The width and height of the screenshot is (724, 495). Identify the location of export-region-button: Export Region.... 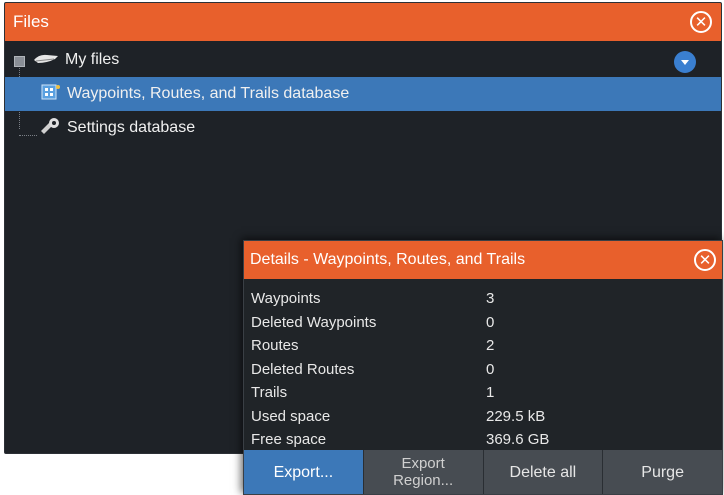
(422, 472).